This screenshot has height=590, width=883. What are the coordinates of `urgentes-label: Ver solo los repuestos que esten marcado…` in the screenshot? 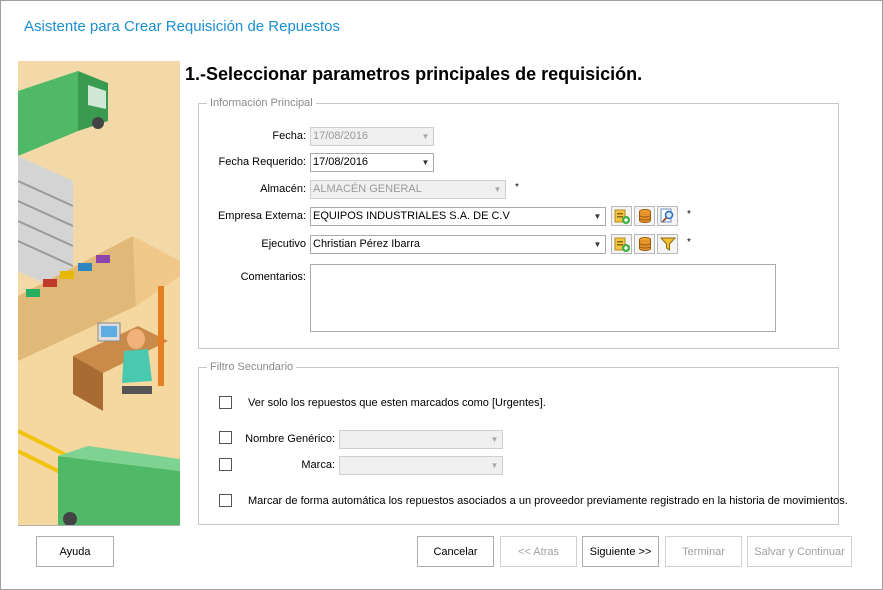 It's located at (397, 403).